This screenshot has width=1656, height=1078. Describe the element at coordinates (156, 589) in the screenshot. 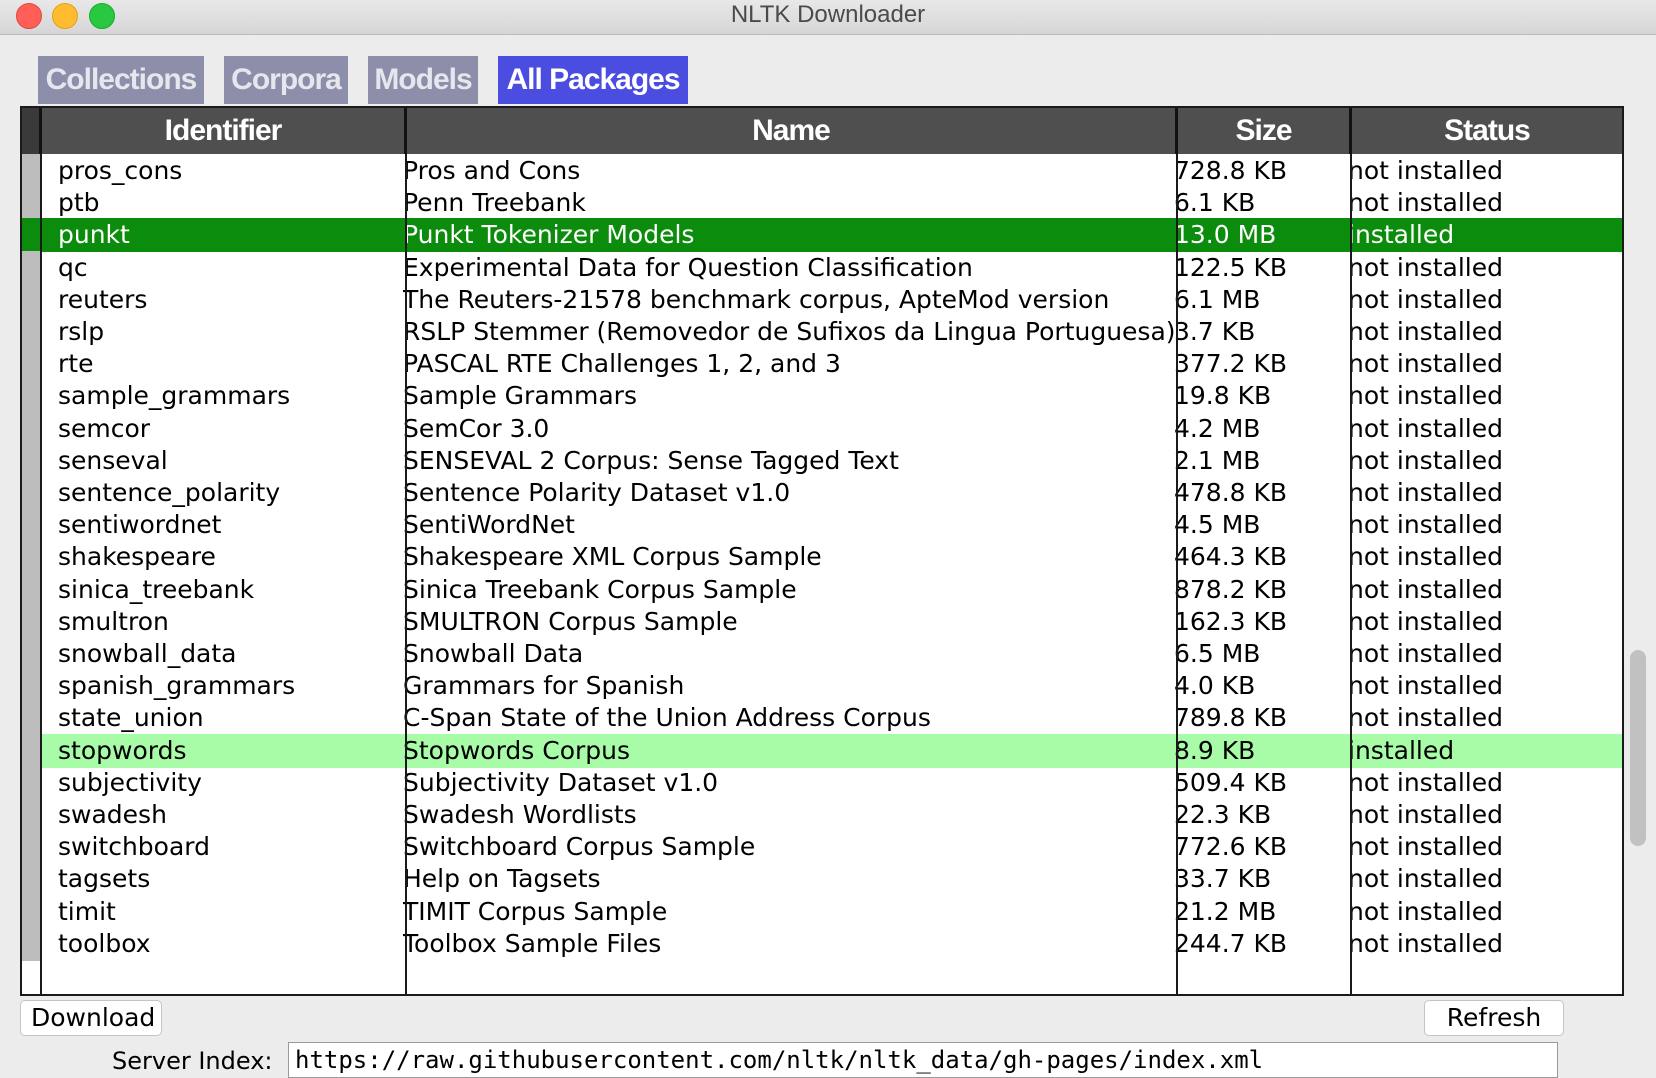

I see `cell-identifier: sinica_treebank` at that location.